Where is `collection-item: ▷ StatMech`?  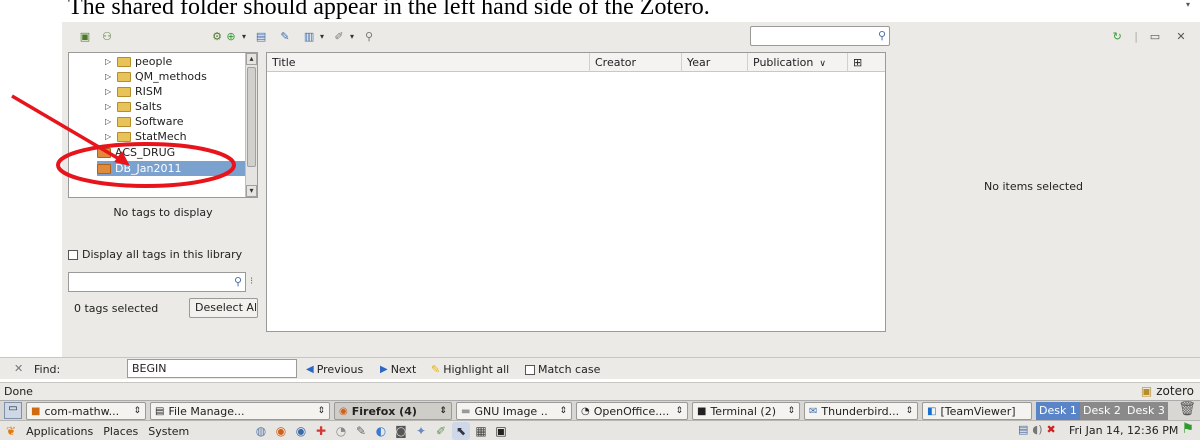 collection-item: ▷ StatMech is located at coordinates (146, 136).